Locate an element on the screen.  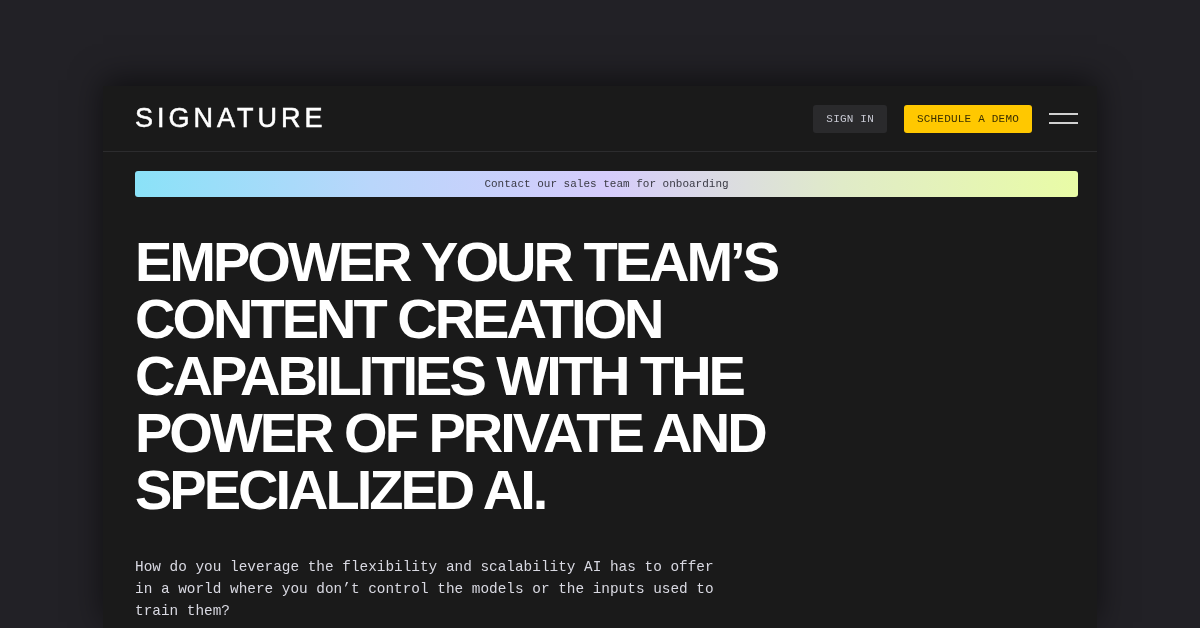
menu-icon is located at coordinates (1063, 118).